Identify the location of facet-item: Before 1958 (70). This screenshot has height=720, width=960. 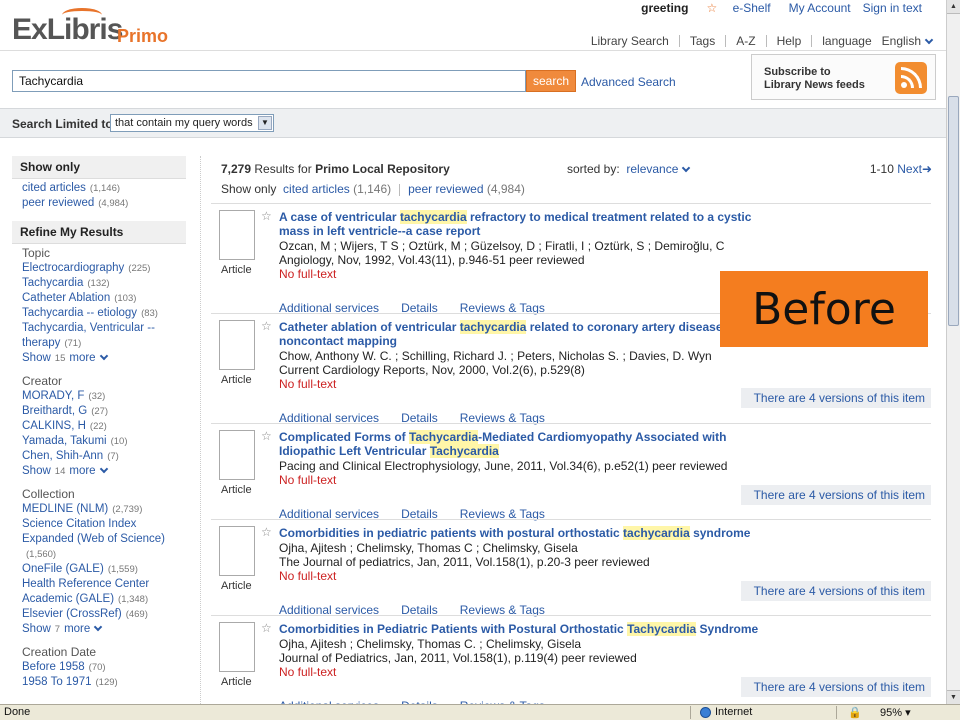
(104, 667).